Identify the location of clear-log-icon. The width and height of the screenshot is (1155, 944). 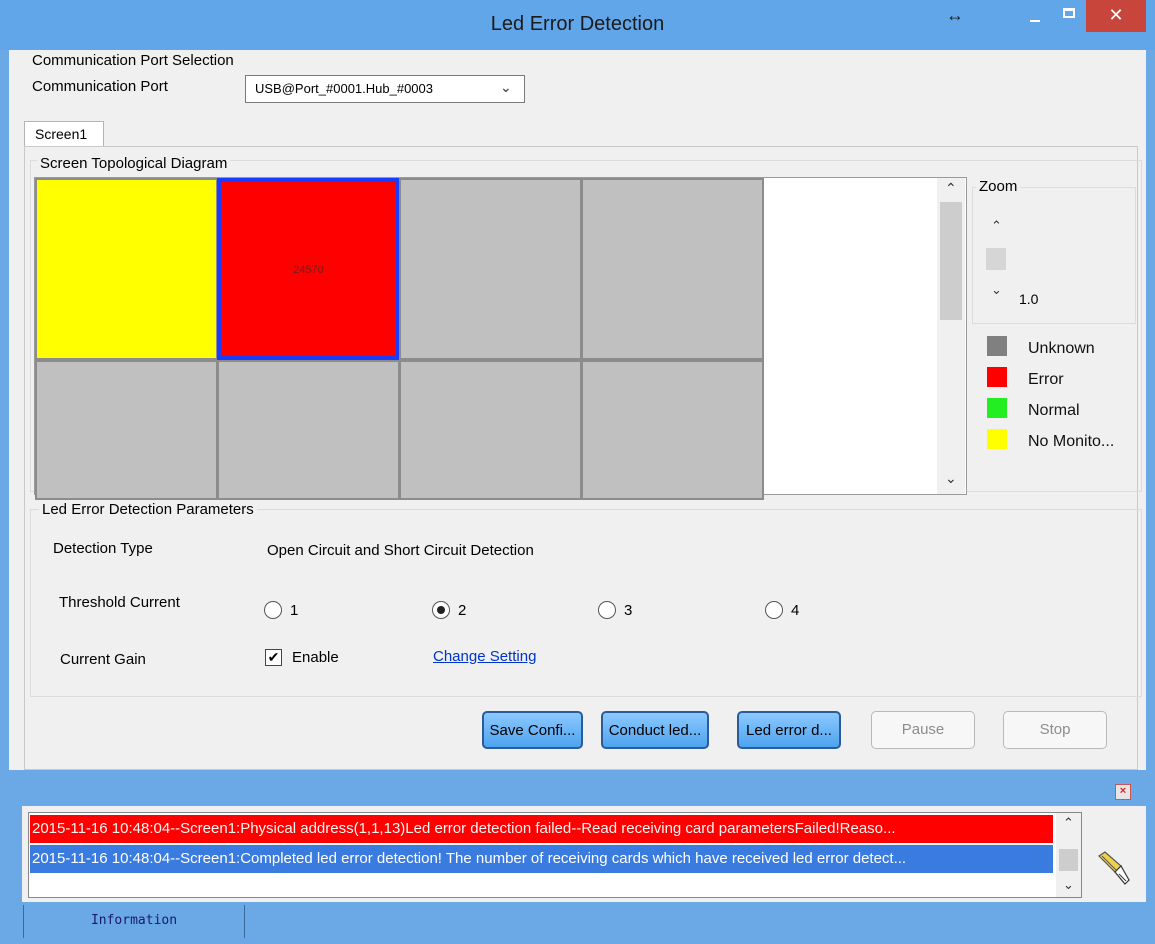
(1113, 868).